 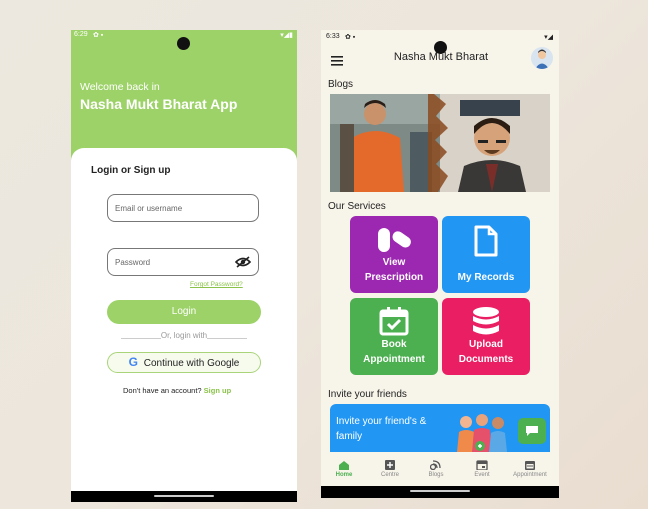 What do you see at coordinates (344, 465) in the screenshot?
I see `home-icon` at bounding box center [344, 465].